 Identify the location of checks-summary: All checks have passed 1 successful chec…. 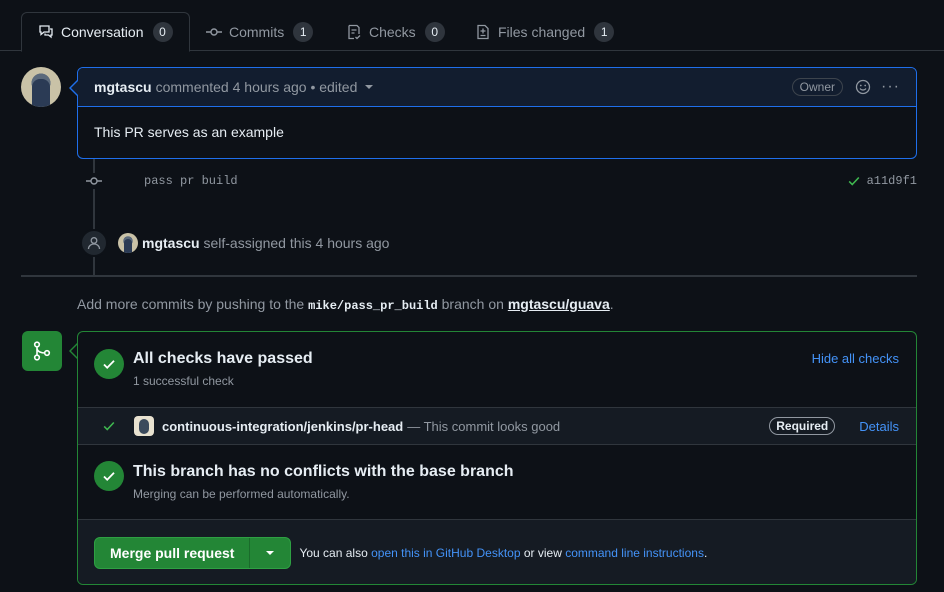
(497, 369).